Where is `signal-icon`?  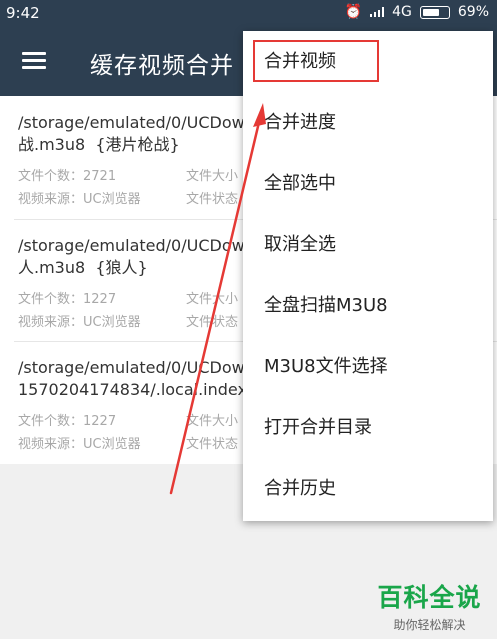 signal-icon is located at coordinates (377, 12).